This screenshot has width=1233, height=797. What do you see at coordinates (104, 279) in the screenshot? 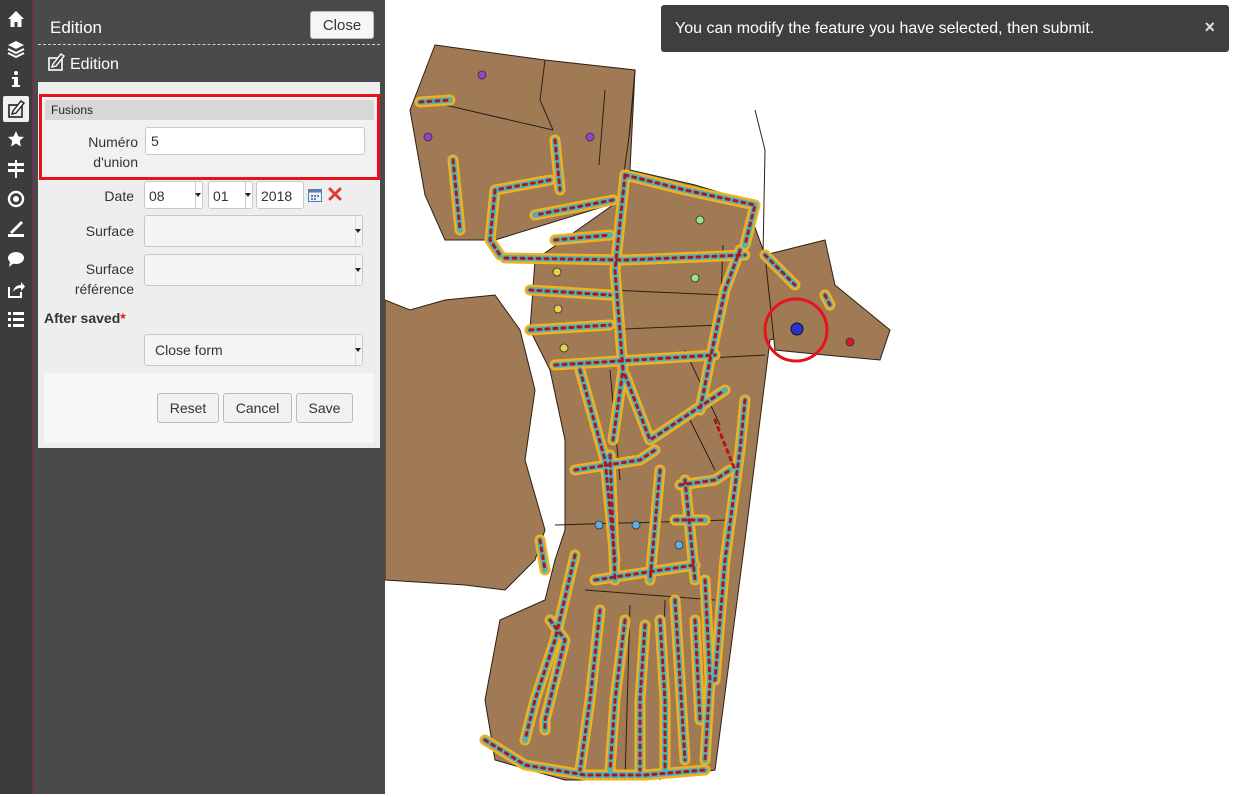
I see `surface-reference-label: Surface référence` at bounding box center [104, 279].